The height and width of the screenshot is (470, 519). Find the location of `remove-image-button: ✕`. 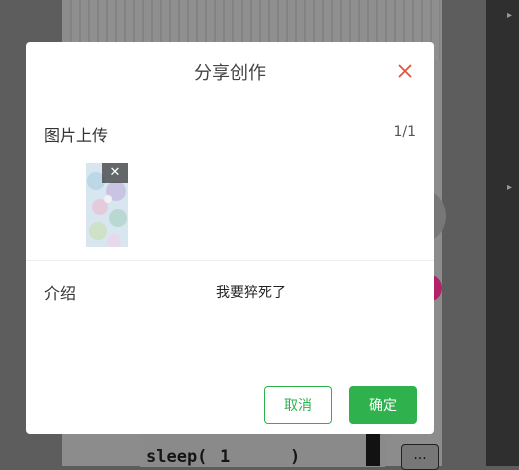

remove-image-button: ✕ is located at coordinates (115, 173).